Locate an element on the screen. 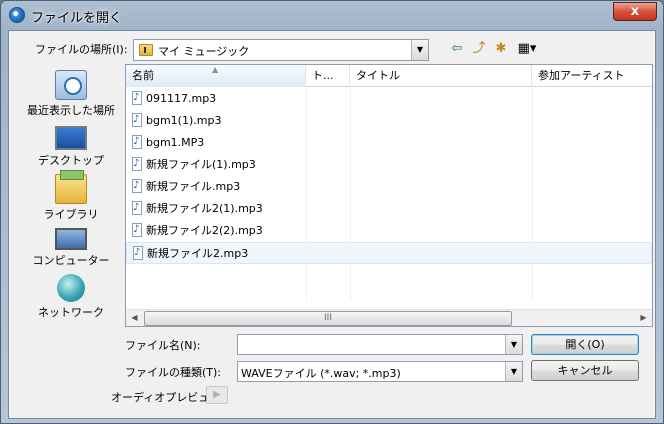 The image size is (664, 424). place-recent: 最近表示した場所 is located at coordinates (71, 94).